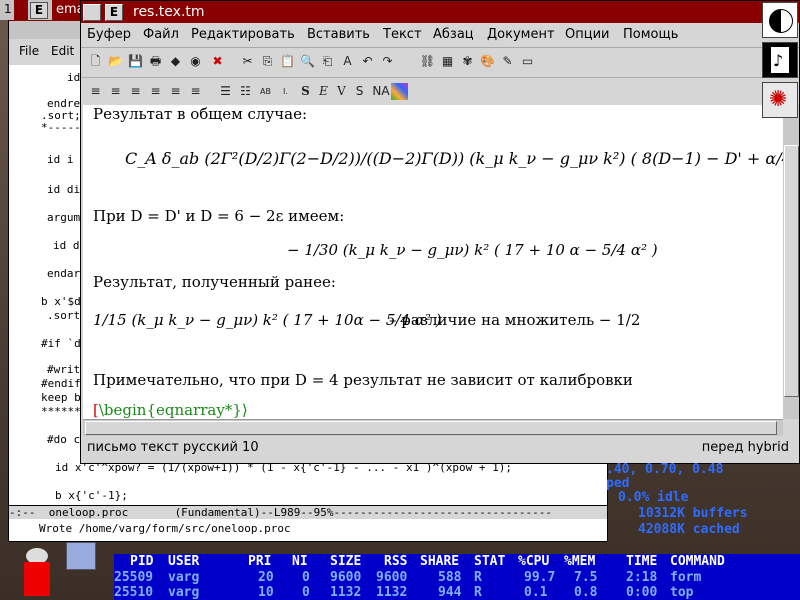 The width and height of the screenshot is (800, 600). I want to click on undo-icon: ↶, so click(367, 61).